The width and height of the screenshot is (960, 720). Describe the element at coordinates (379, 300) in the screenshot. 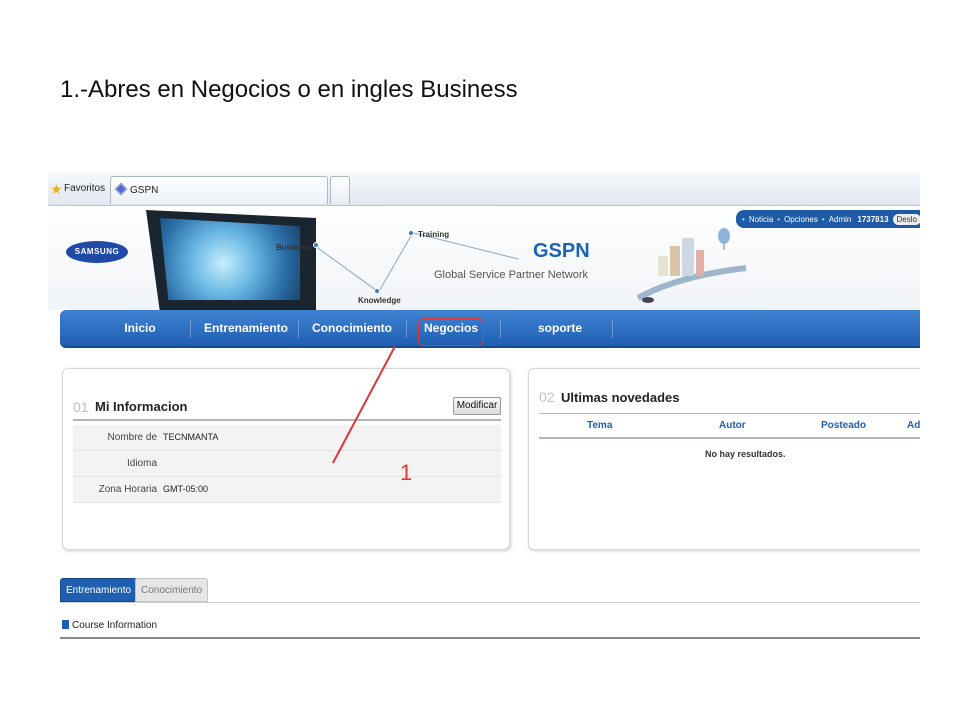

I see `diagram-label-knowledge: Knowledge` at that location.